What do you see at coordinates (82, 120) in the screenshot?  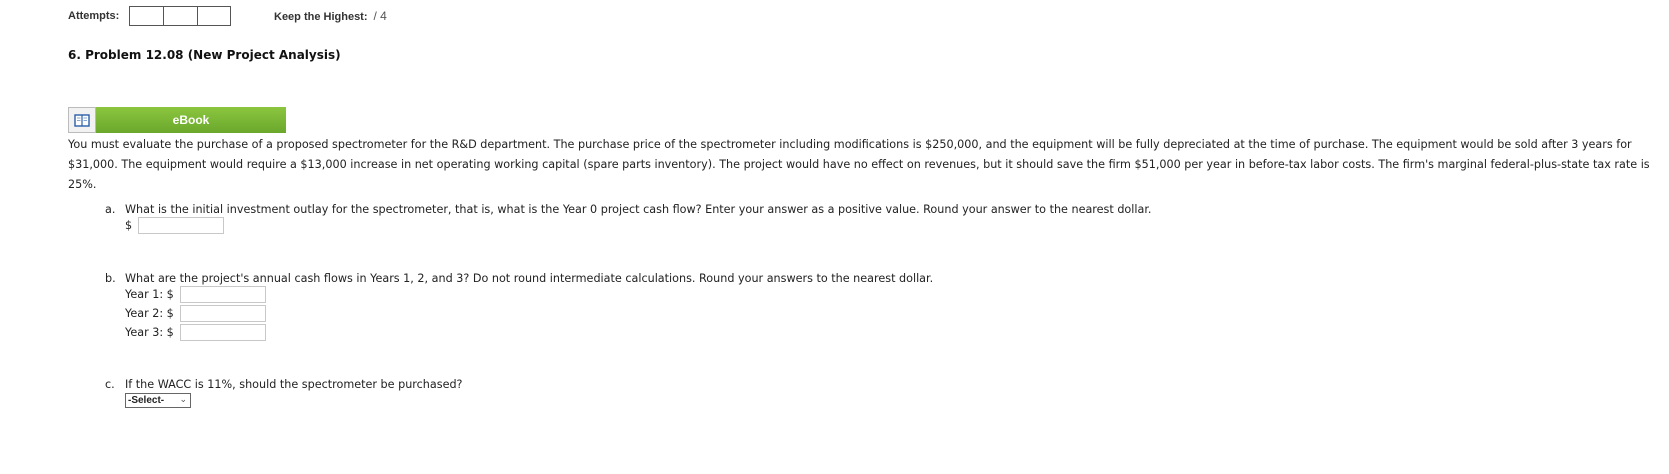 I see `book-icon` at bounding box center [82, 120].